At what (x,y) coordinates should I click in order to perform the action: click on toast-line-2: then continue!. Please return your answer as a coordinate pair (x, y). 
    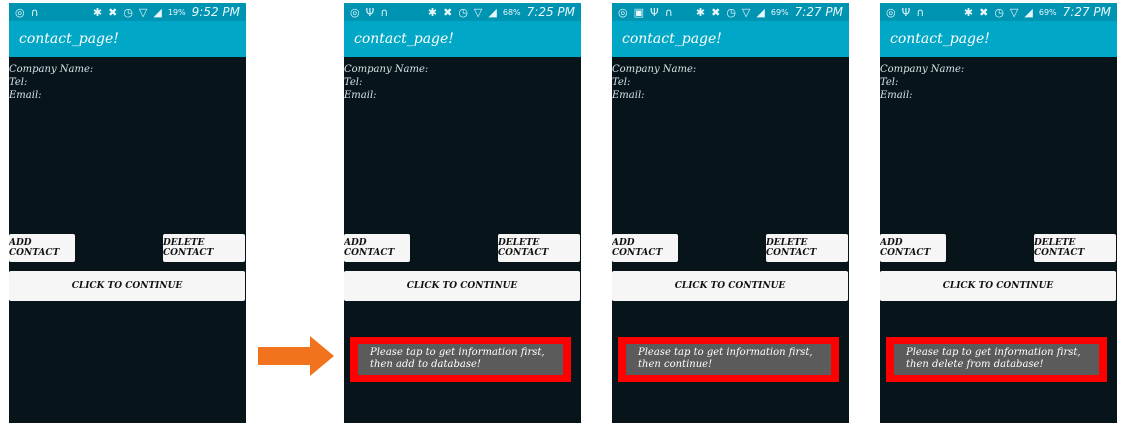
    Looking at the image, I should click on (675, 364).